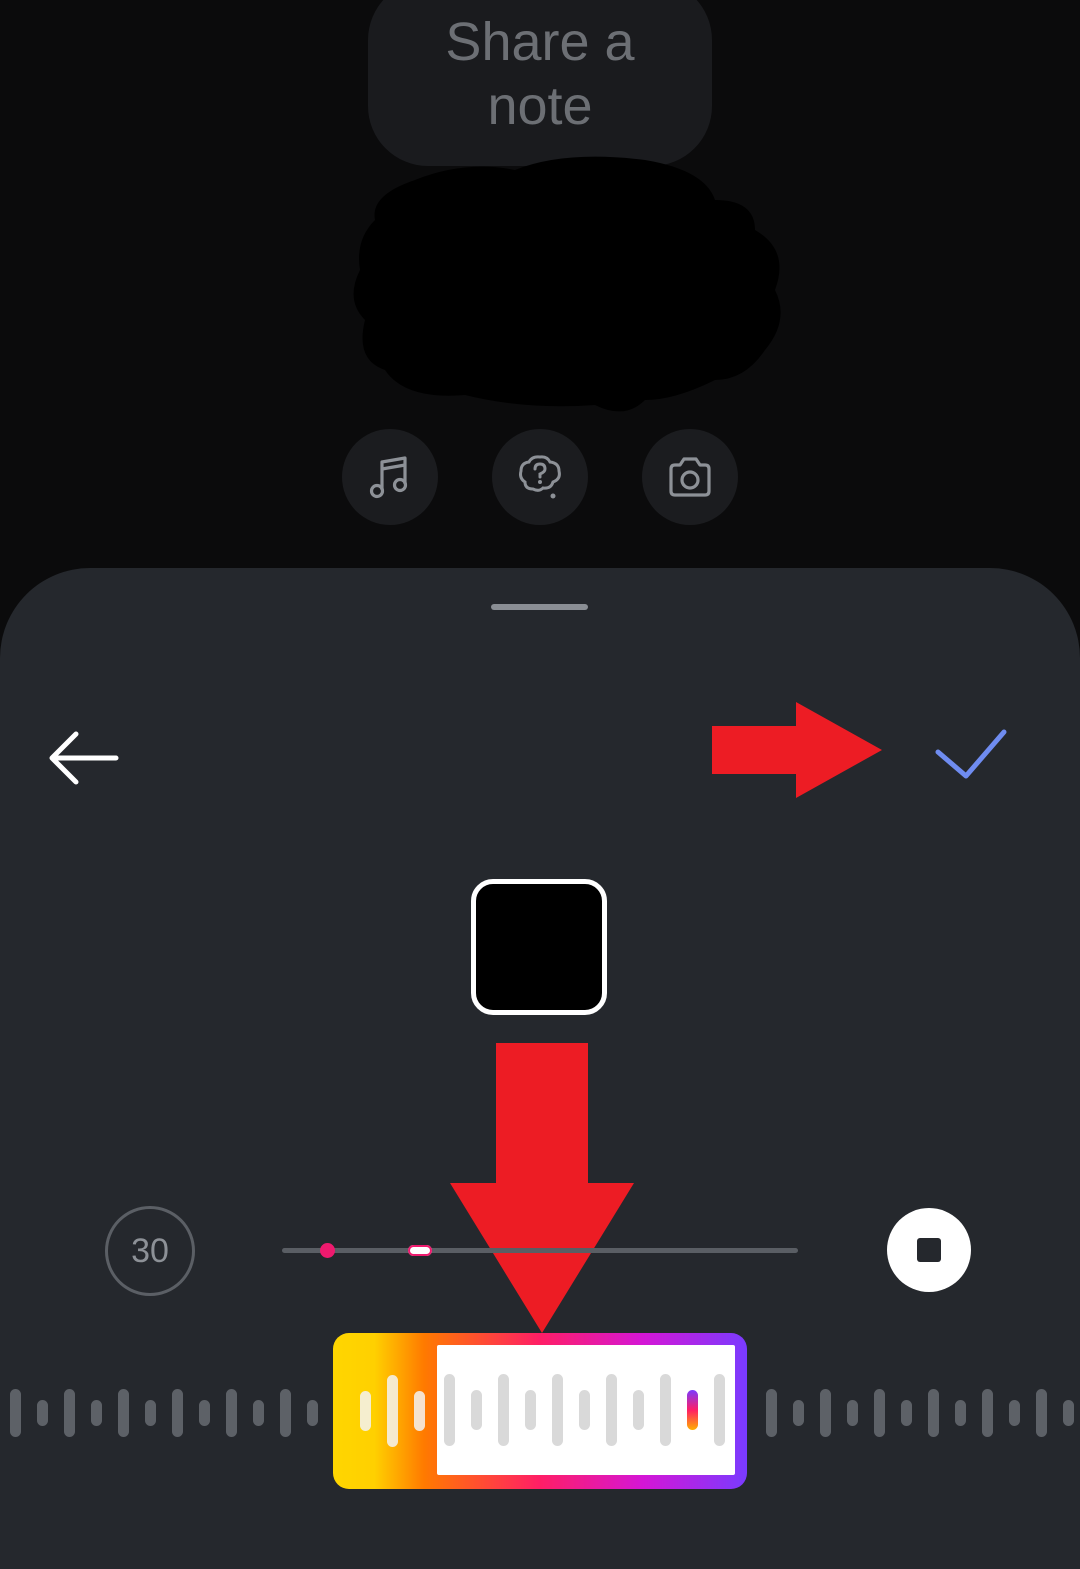 The image size is (1080, 1569). I want to click on clip-start-marker, so click(327, 1250).